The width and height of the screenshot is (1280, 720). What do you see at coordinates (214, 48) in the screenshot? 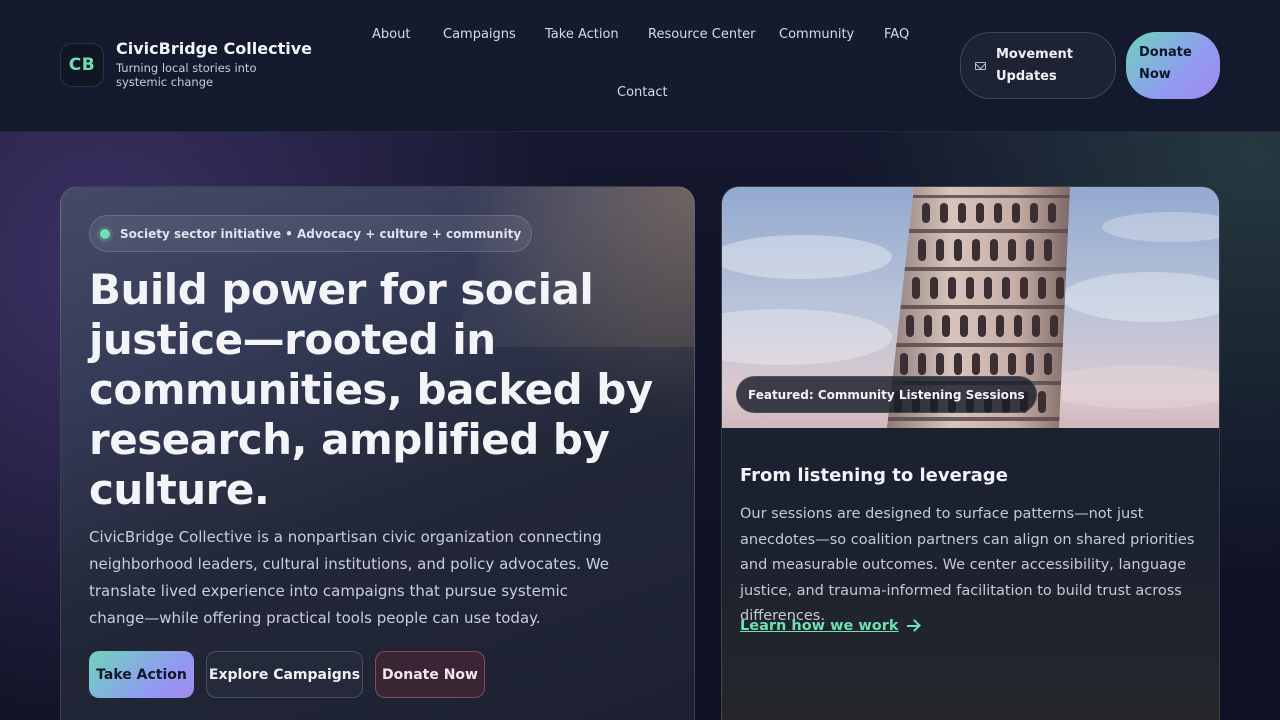
I see `brand-name: CivicBridge Collective` at bounding box center [214, 48].